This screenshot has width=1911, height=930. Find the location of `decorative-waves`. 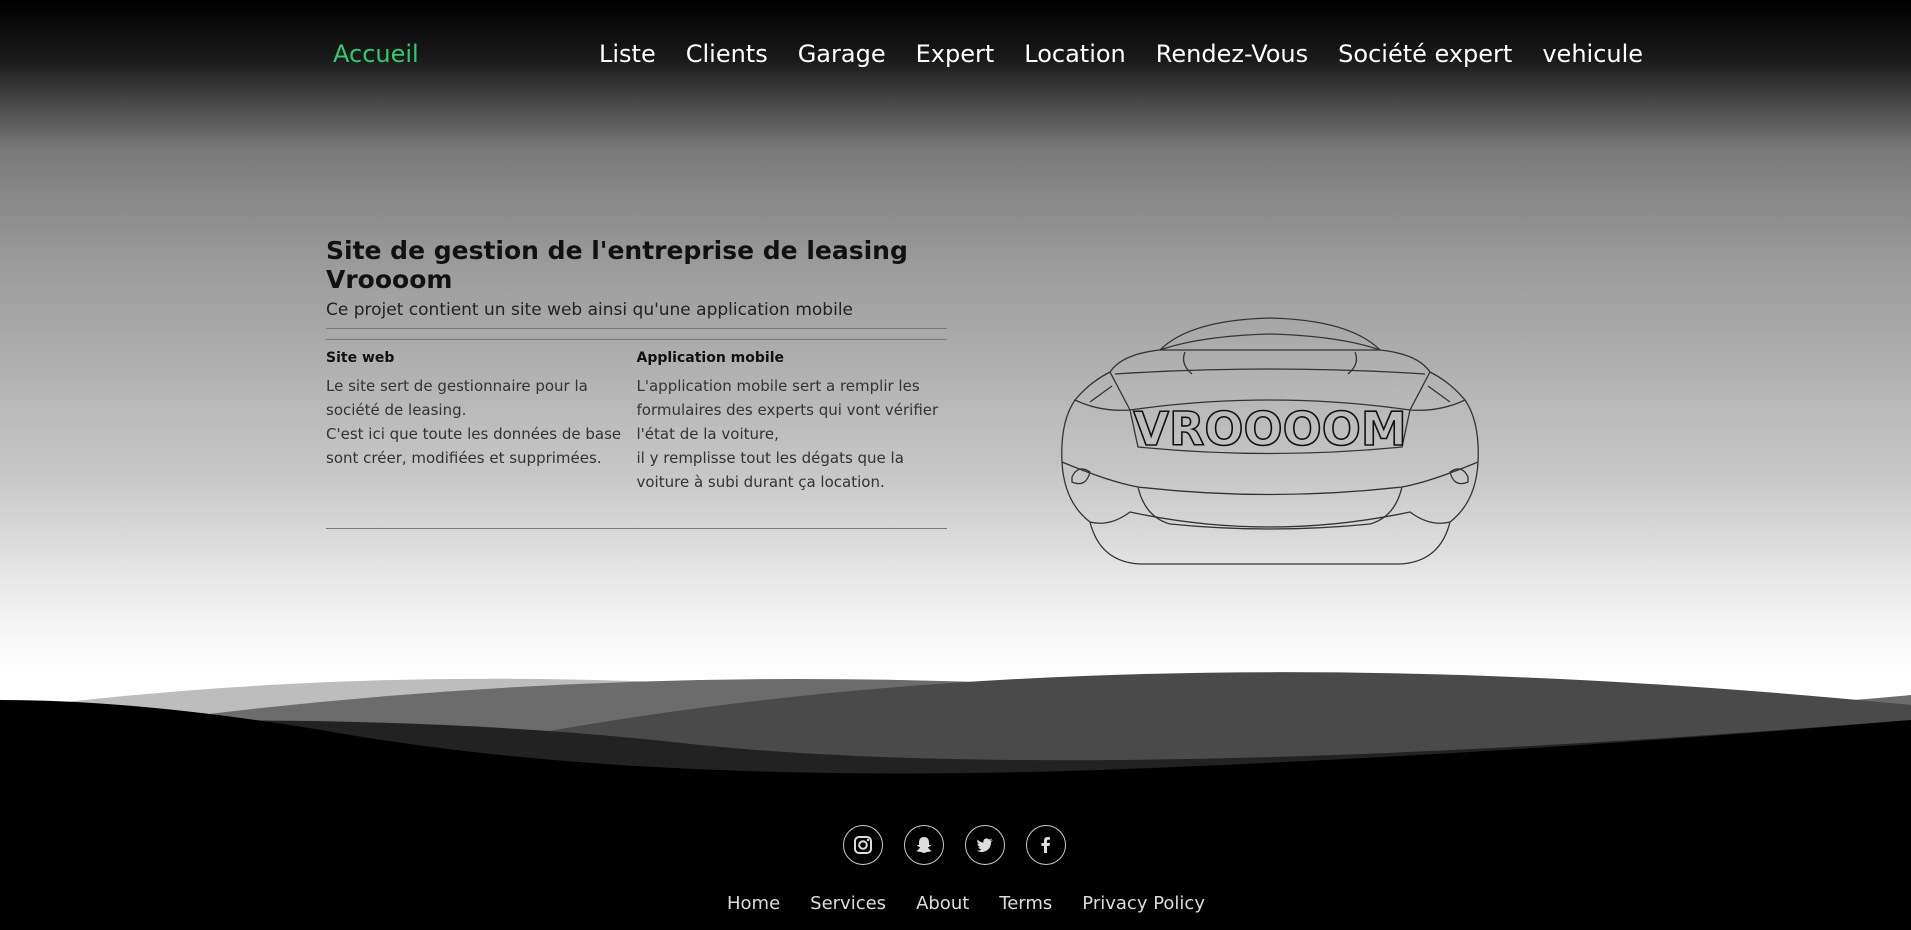

decorative-waves is located at coordinates (955, 731).